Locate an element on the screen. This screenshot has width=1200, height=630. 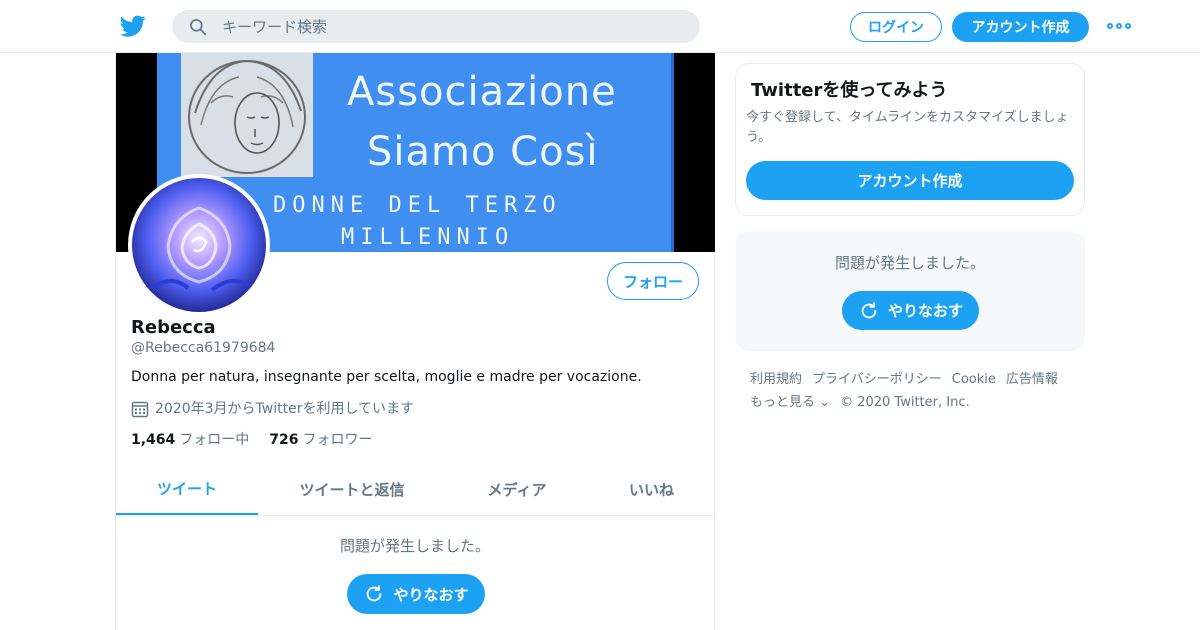
joined-date: 2020年3月からTwitterを利用しています is located at coordinates (272, 408).